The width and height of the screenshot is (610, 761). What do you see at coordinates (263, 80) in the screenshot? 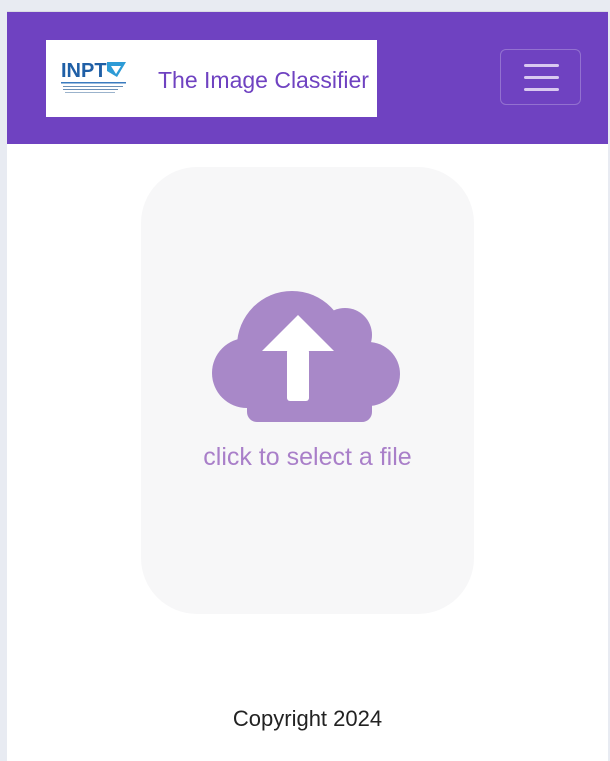
I see `app-title: The Image Classifier` at bounding box center [263, 80].